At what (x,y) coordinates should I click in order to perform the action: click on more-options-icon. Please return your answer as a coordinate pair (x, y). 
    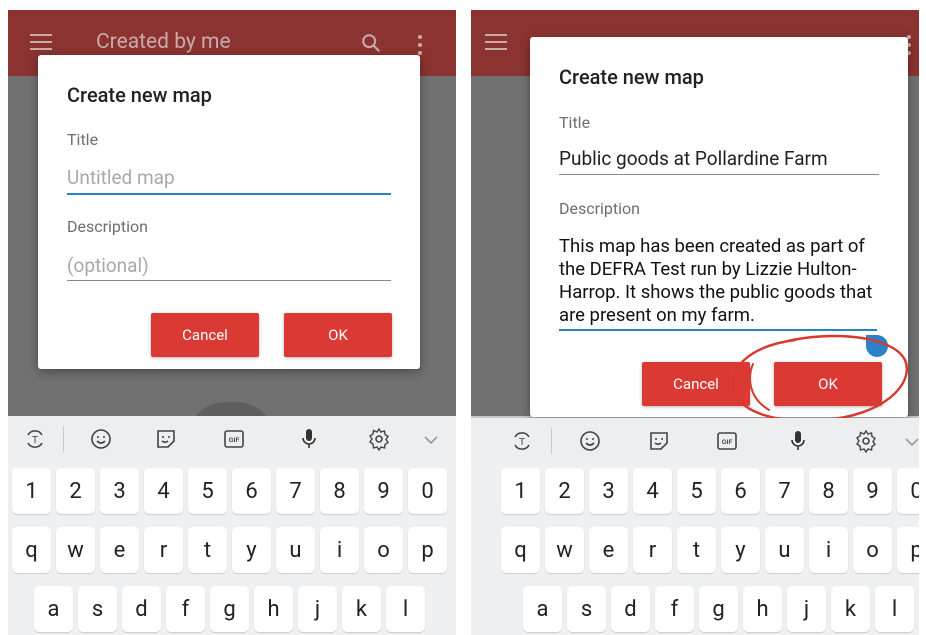
    Looking at the image, I should click on (421, 45).